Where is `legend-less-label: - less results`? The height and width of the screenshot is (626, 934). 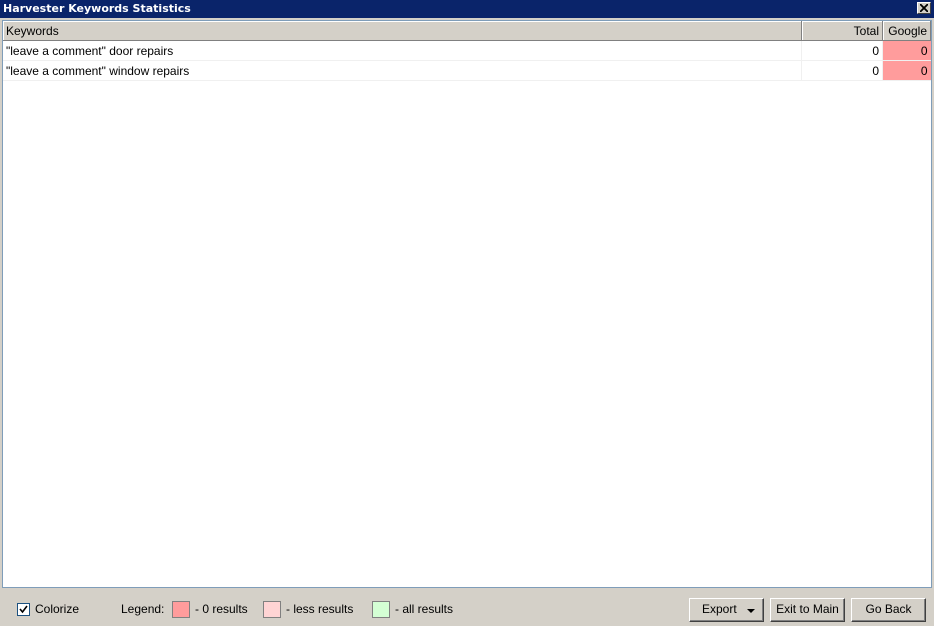
legend-less-label: - less results is located at coordinates (320, 609).